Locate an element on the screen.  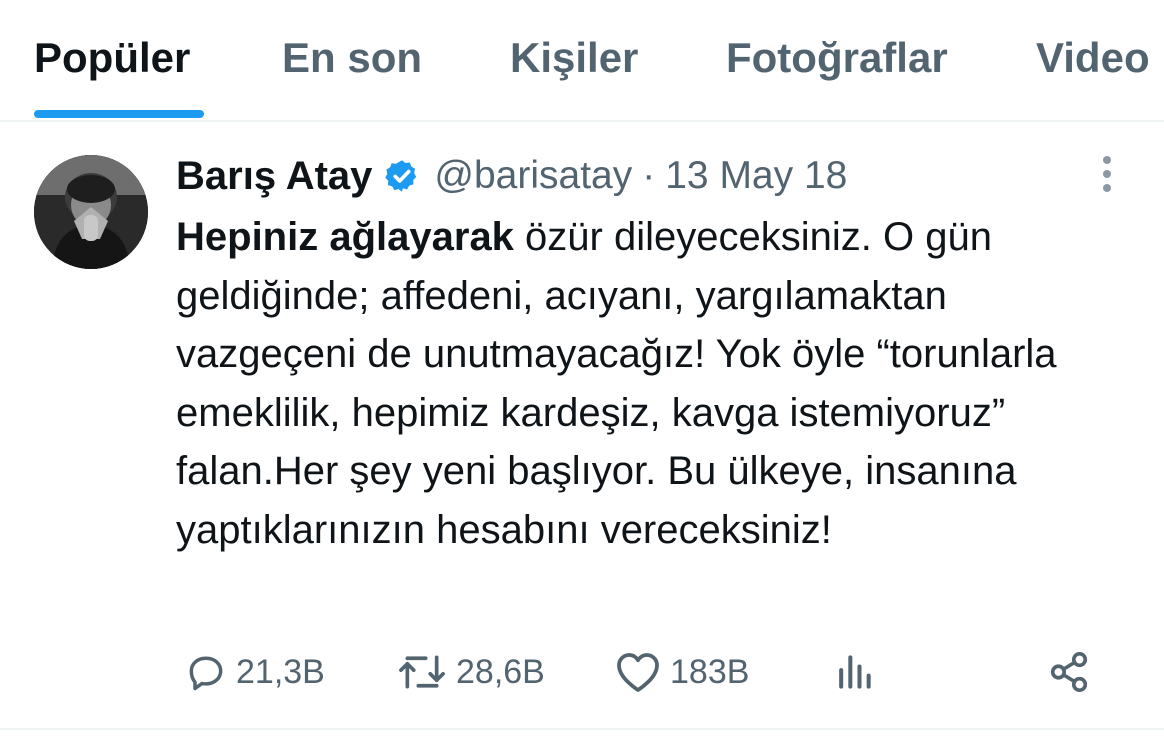
tab-photos: Fotoğraflar is located at coordinates (837, 58).